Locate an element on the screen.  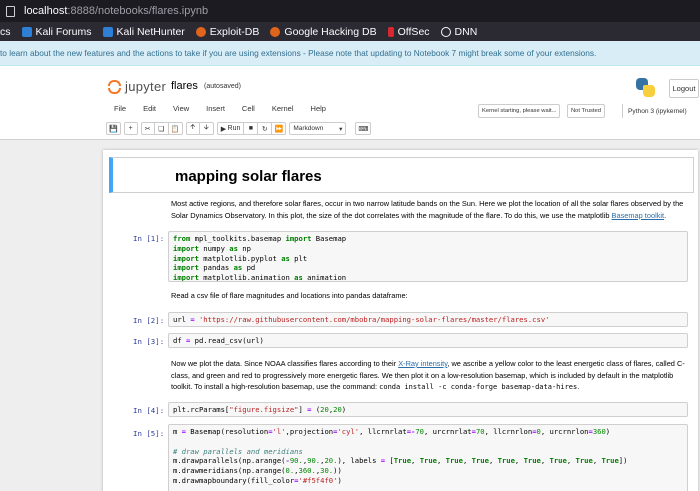
heading-cell-selected: mapping solar flares is located at coordinates (401, 175).